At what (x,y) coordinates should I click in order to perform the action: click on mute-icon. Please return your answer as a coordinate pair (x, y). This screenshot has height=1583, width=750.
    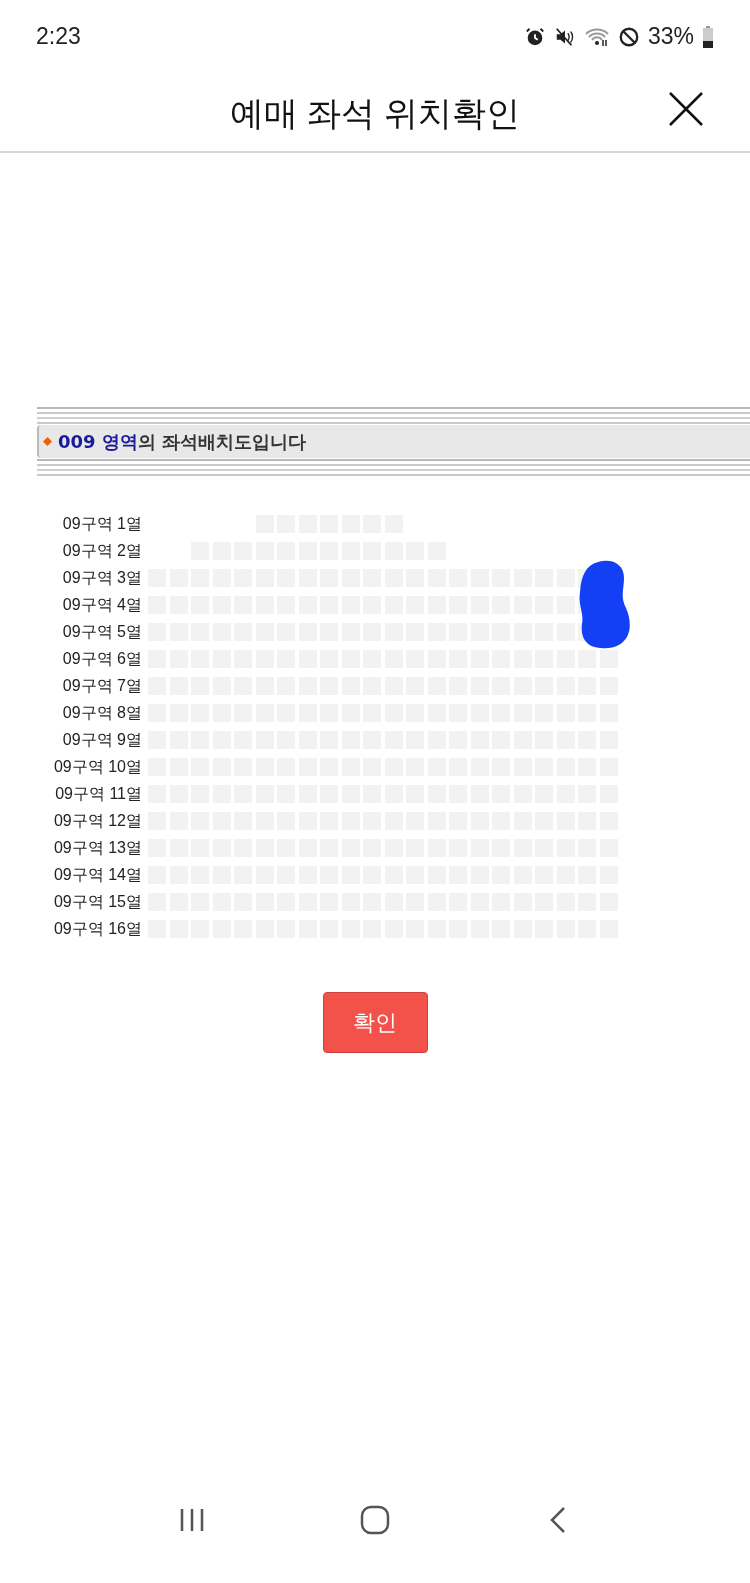
    Looking at the image, I should click on (564, 36).